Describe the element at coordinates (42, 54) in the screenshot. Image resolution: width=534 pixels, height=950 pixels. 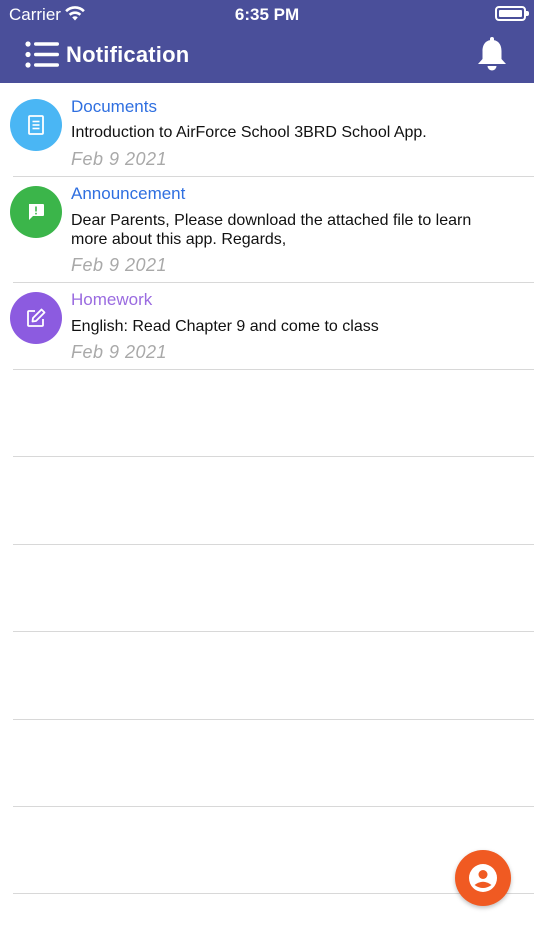
I see `menu-icon` at that location.